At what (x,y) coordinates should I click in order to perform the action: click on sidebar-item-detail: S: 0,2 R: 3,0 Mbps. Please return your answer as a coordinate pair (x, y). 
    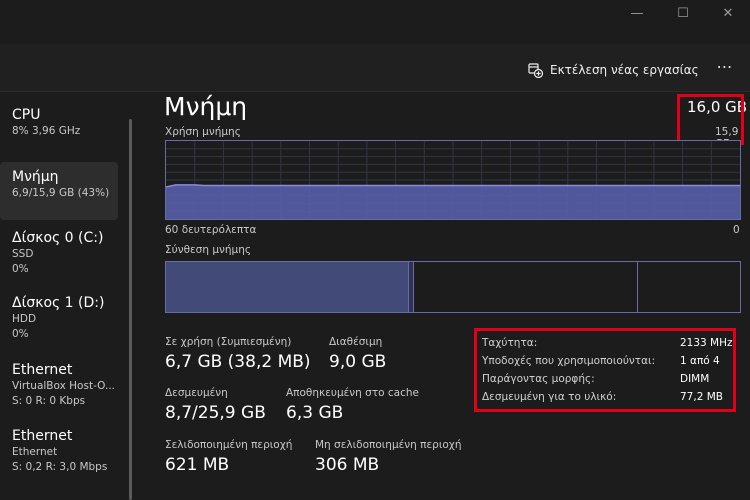
    Looking at the image, I should click on (60, 467).